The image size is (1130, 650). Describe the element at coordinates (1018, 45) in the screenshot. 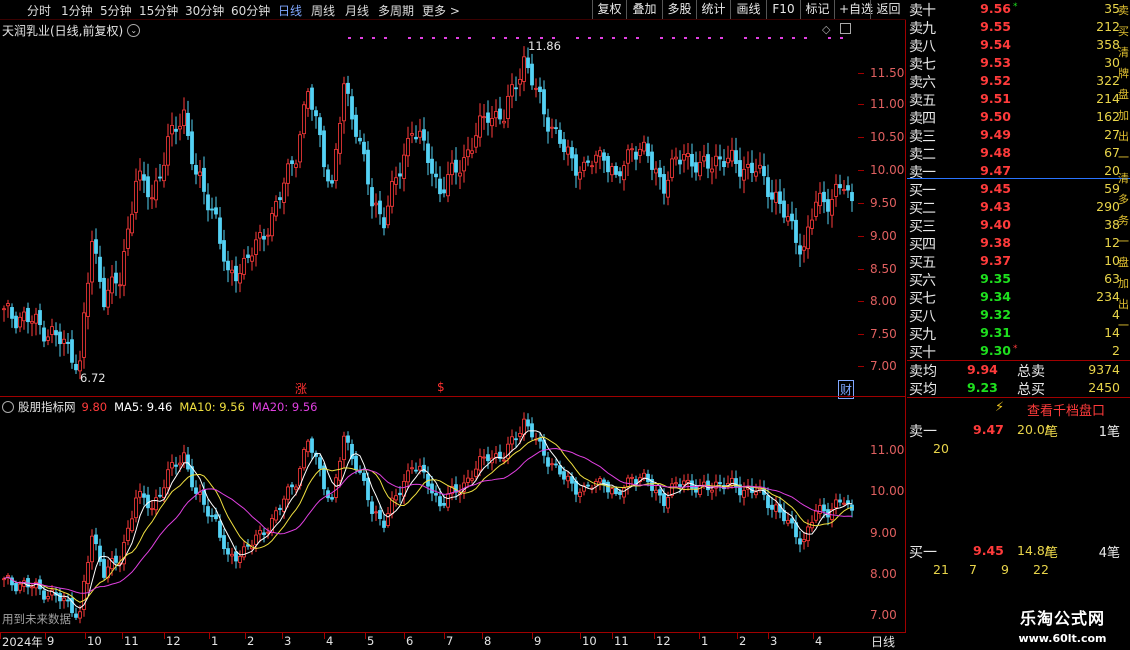

I see `ask-row: 卖八 9.54 358` at that location.